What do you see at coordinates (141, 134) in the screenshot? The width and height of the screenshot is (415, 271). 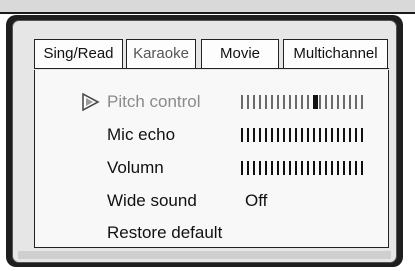 I see `menu-item-label: Mic echo` at bounding box center [141, 134].